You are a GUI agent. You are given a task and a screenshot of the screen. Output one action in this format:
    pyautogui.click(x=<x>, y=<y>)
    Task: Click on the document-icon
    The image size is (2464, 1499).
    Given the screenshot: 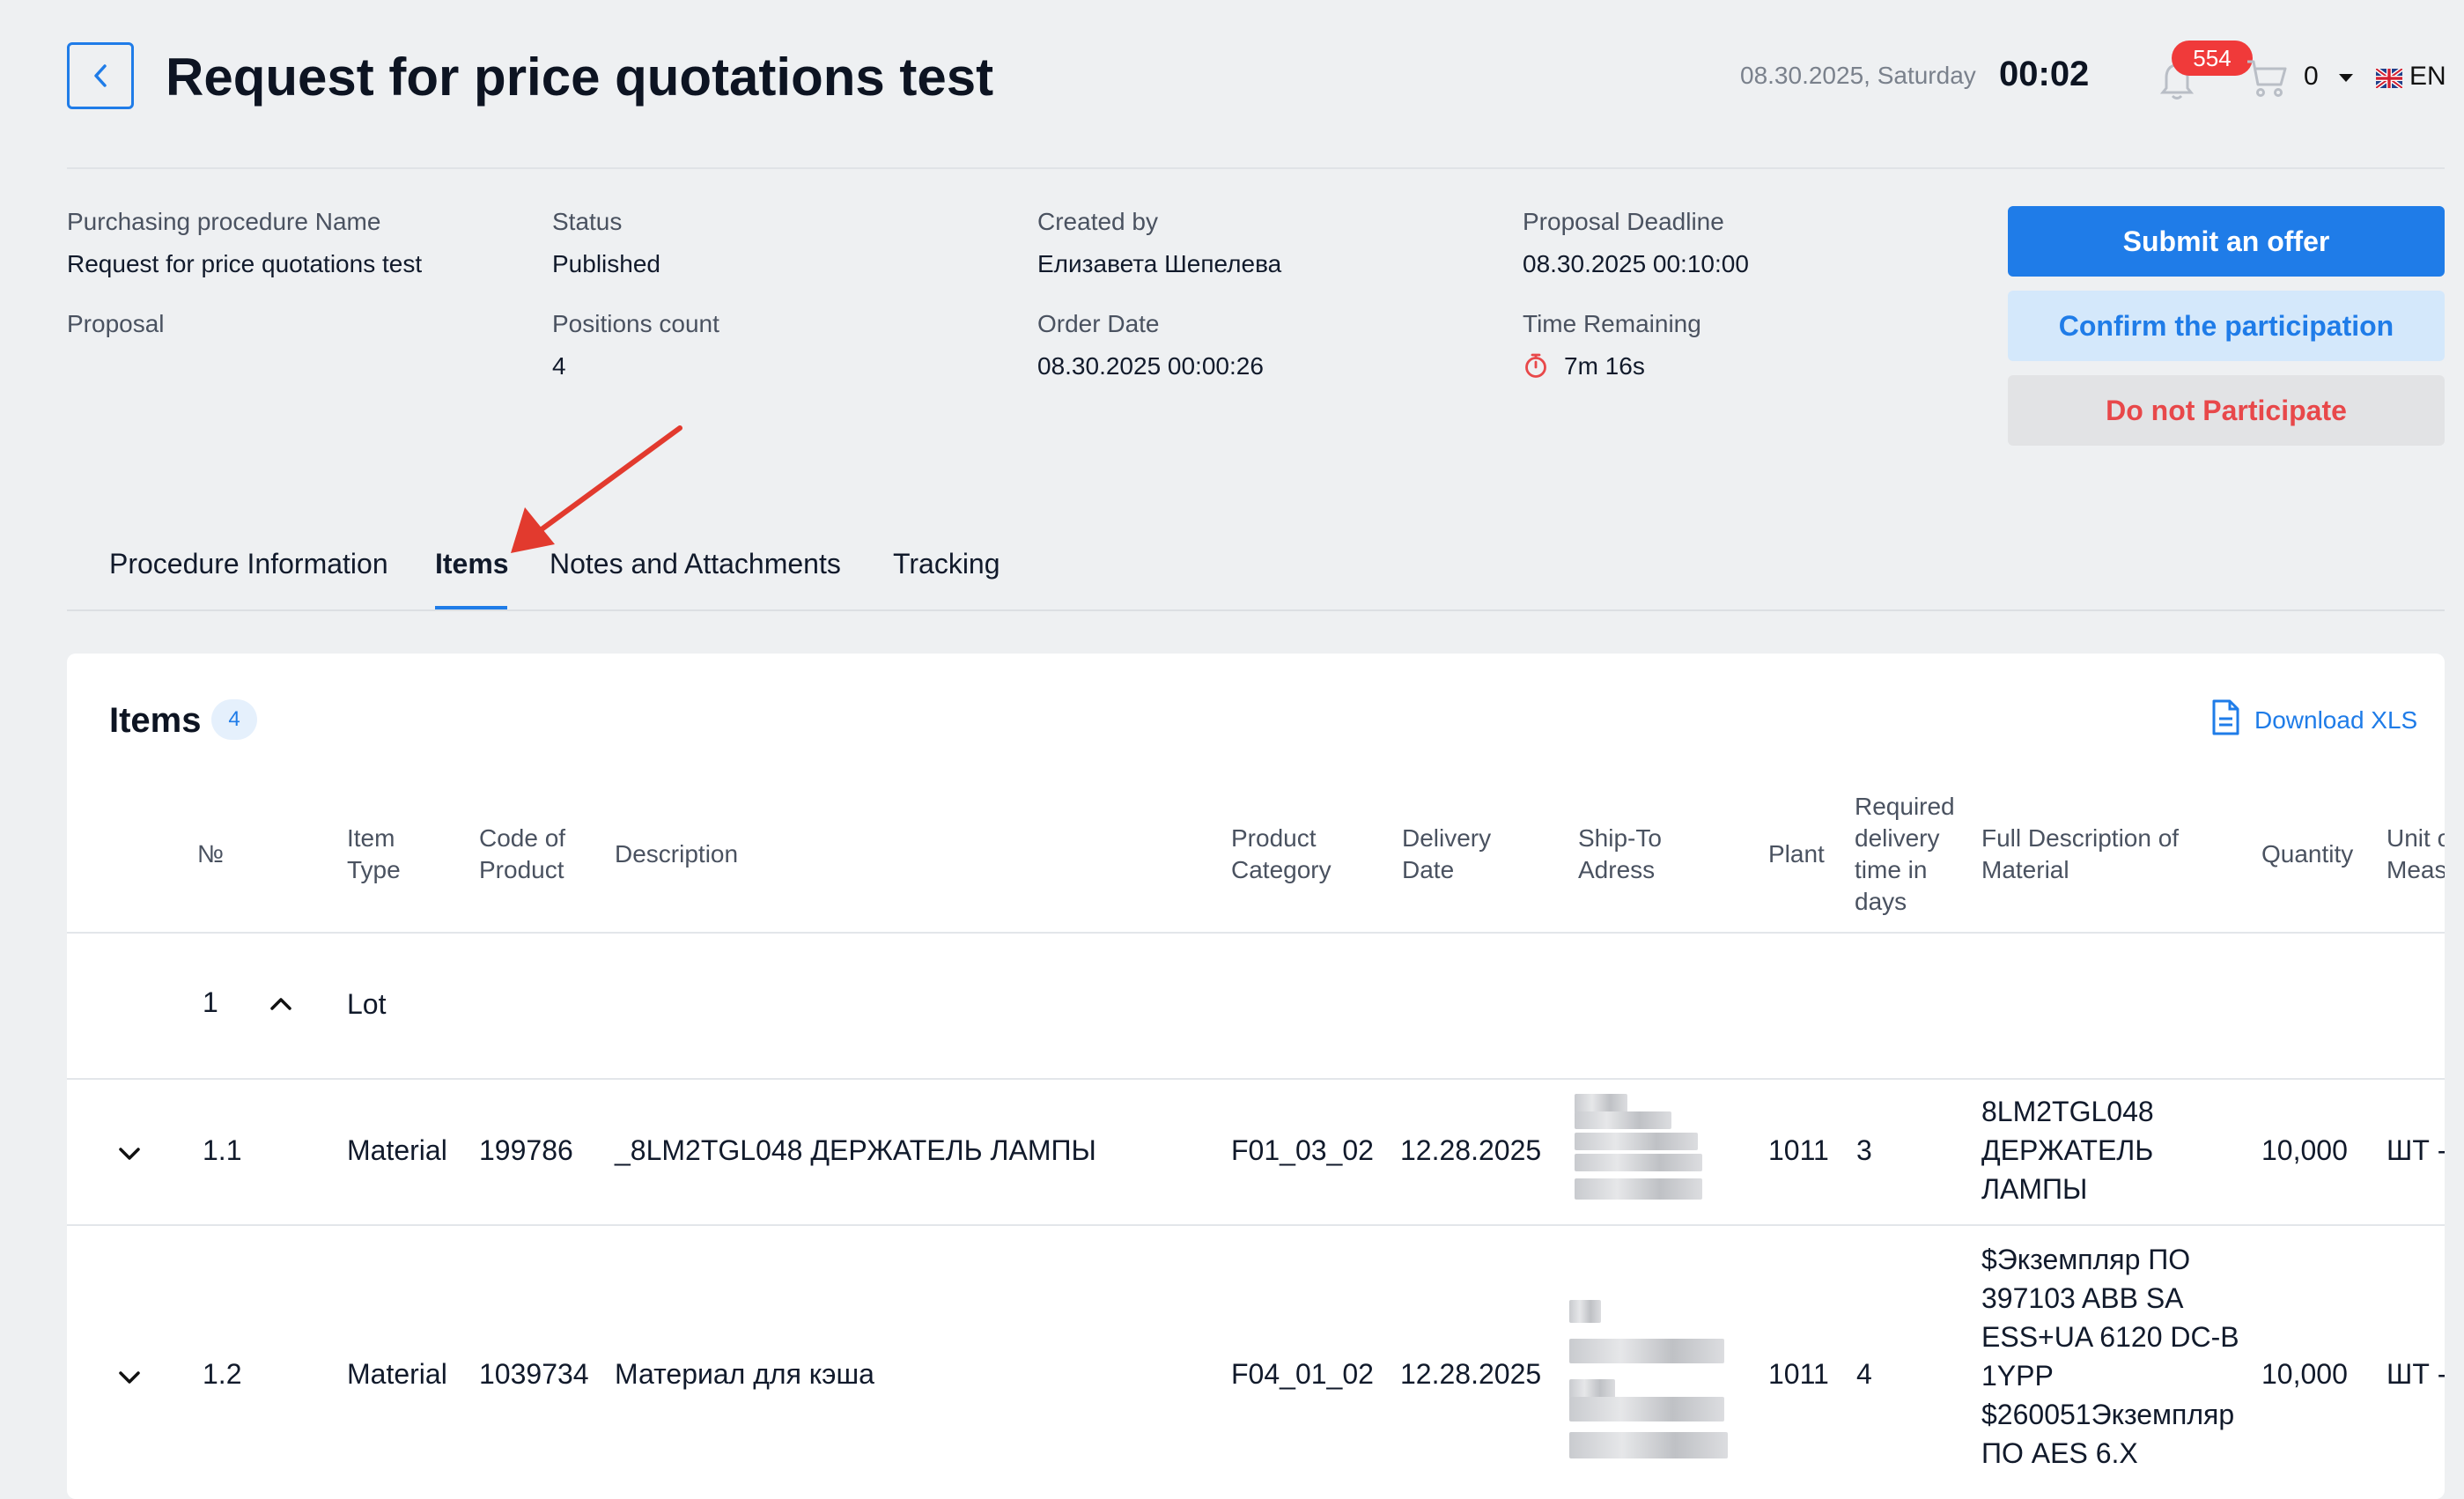 What is the action you would take?
    pyautogui.click(x=2225, y=718)
    